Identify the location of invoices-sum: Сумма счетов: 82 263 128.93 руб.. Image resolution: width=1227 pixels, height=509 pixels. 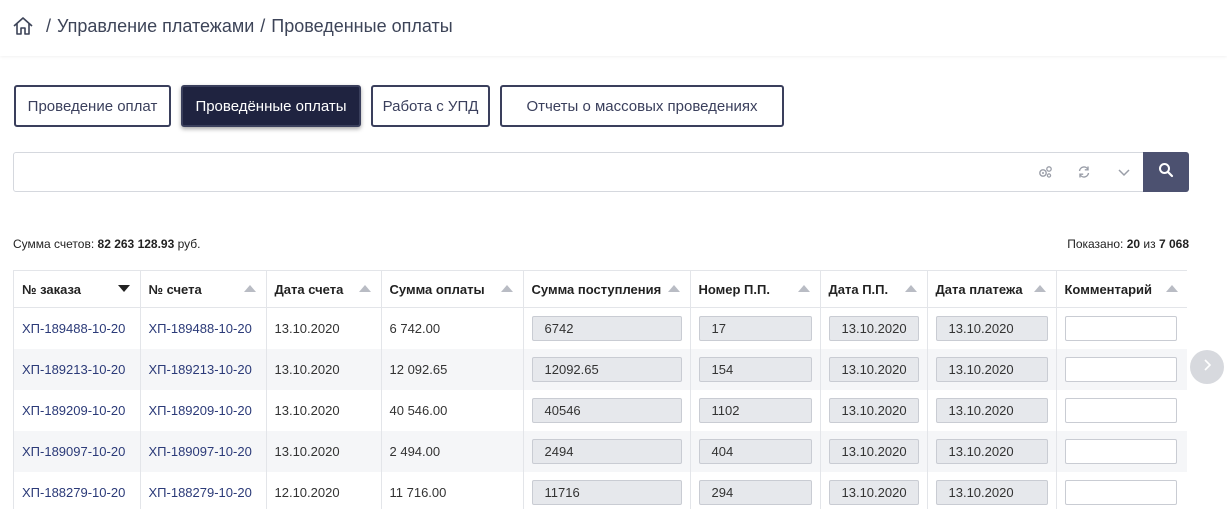
(107, 244).